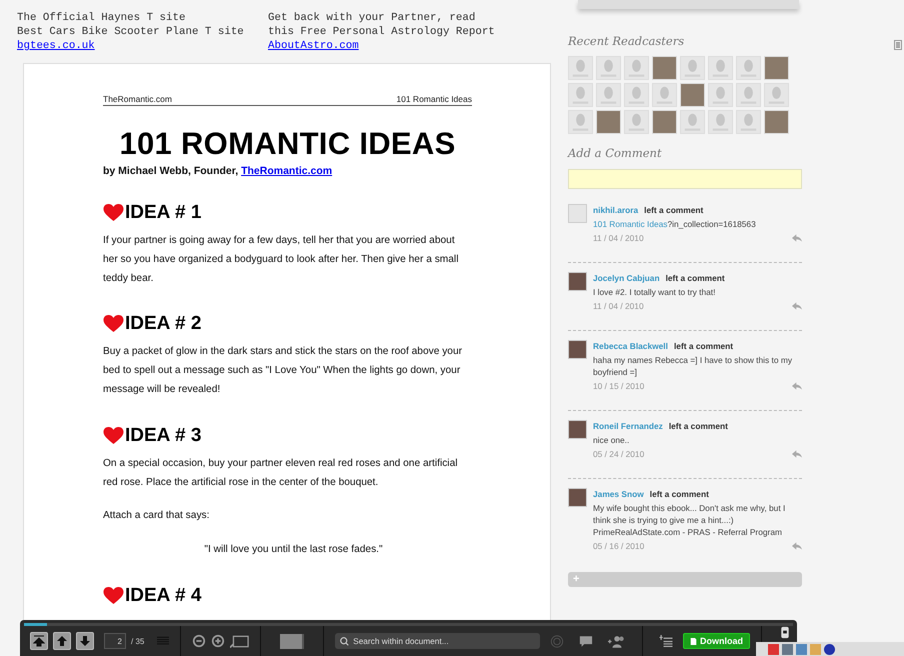 The height and width of the screenshot is (656, 904). I want to click on page-number-field: 2, so click(115, 641).